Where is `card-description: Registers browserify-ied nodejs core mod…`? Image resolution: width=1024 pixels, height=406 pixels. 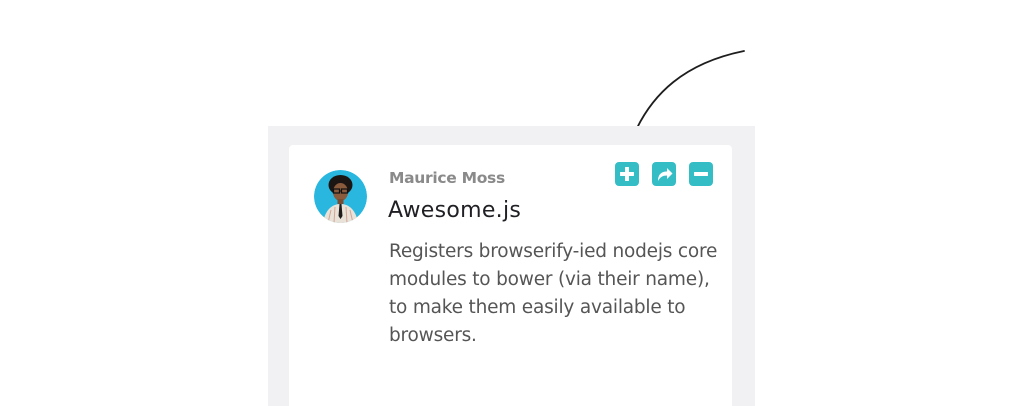 card-description: Registers browserify-ied nodejs core mod… is located at coordinates (553, 293).